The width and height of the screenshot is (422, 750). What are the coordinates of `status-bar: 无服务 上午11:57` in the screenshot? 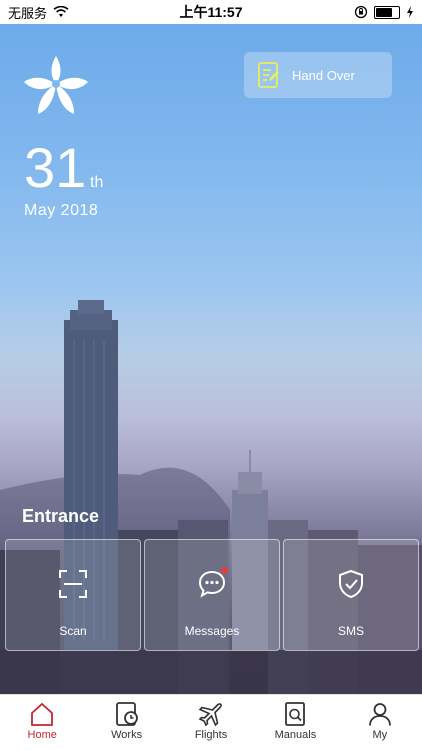 It's located at (211, 12).